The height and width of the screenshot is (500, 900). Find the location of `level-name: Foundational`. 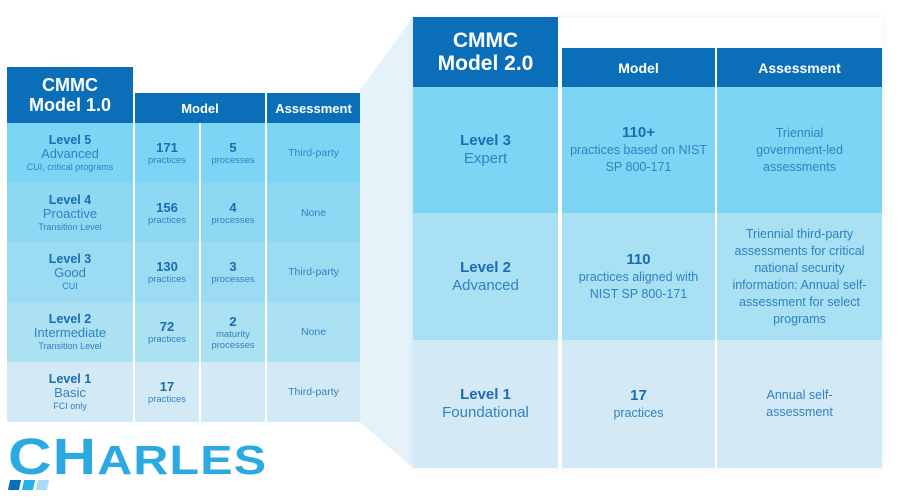

level-name: Foundational is located at coordinates (485, 412).